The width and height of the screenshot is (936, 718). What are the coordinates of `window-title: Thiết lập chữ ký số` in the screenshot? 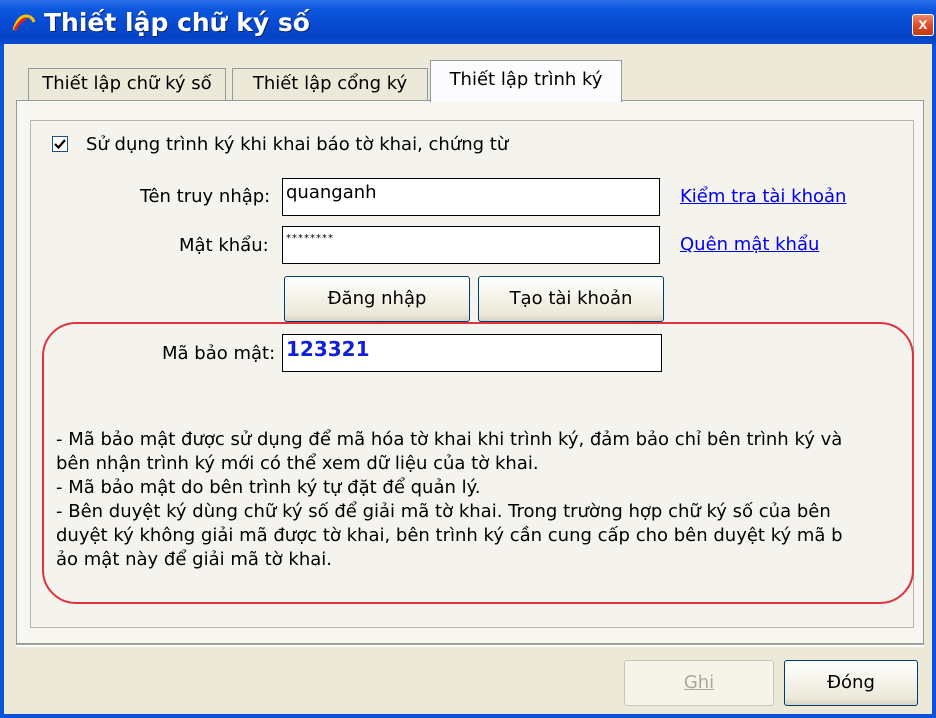 It's located at (177, 22).